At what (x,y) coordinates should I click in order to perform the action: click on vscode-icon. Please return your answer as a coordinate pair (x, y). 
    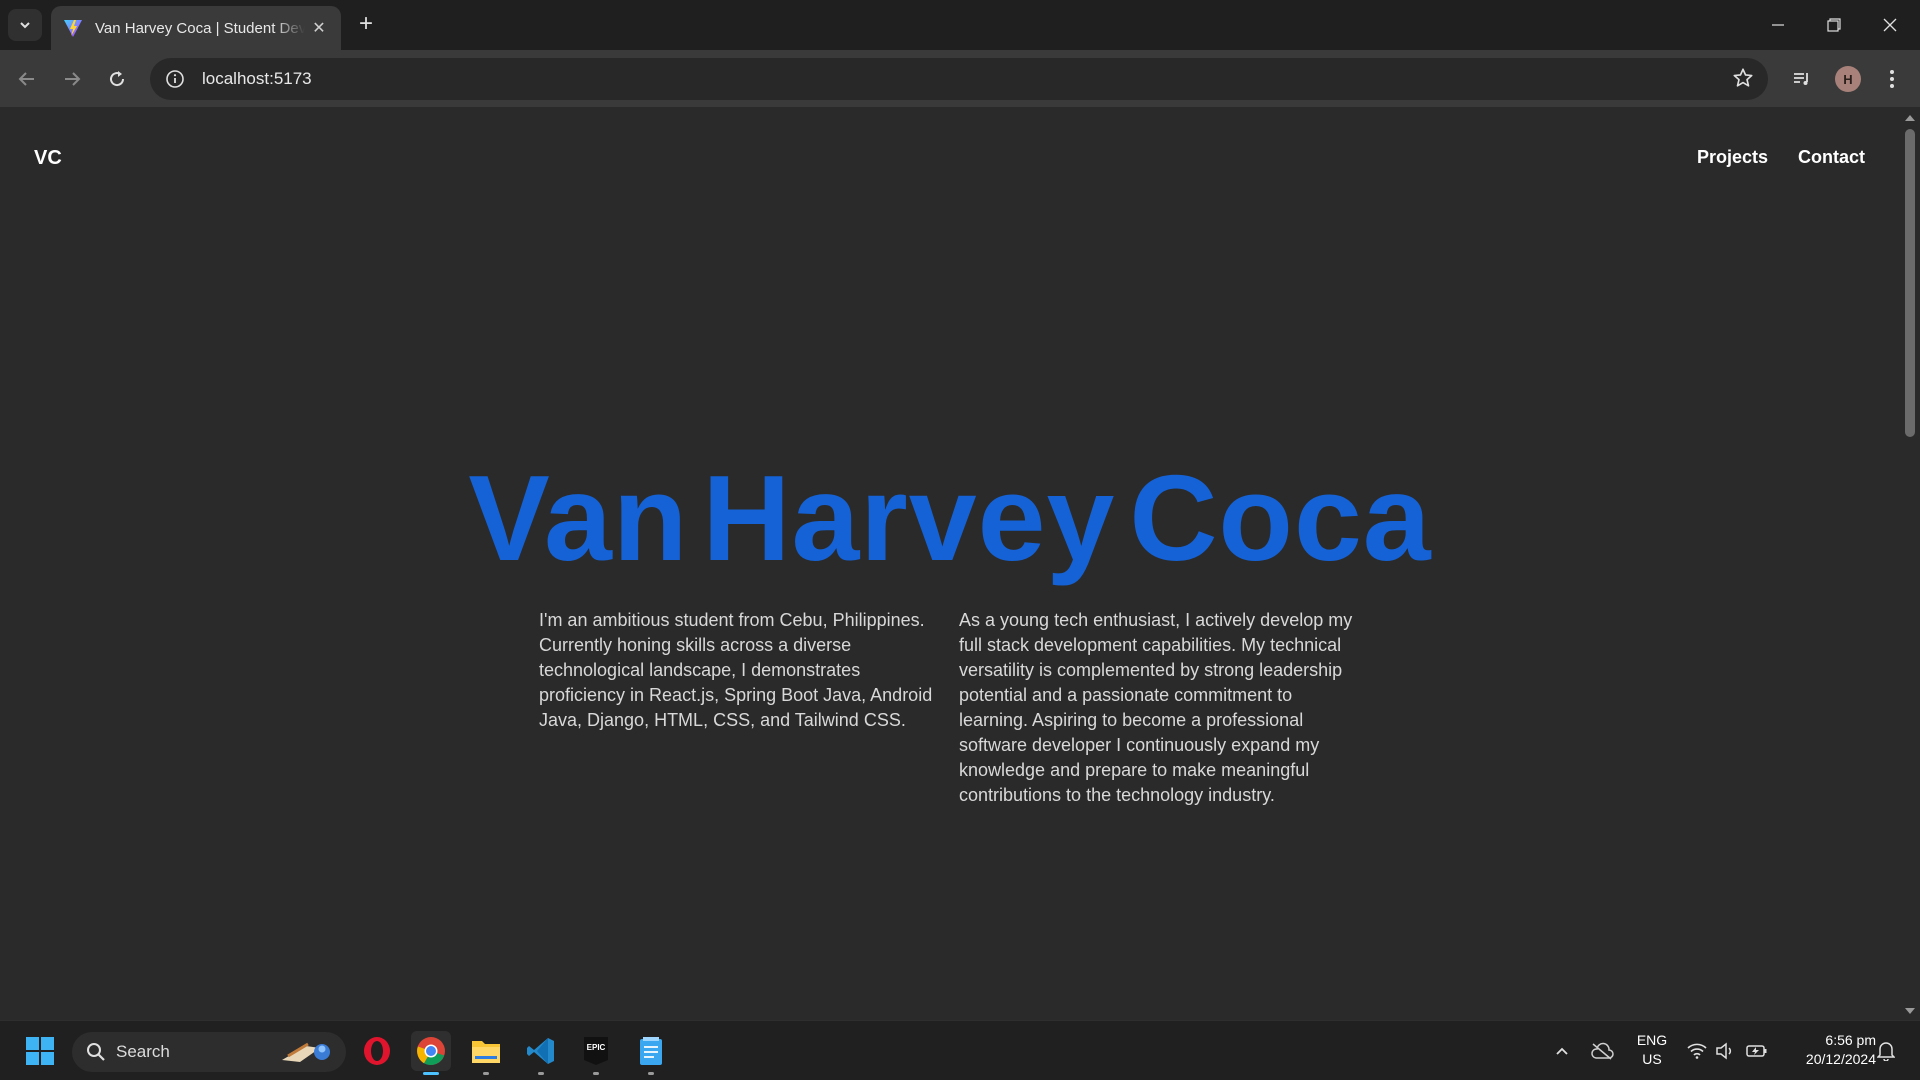
    Looking at the image, I should click on (540, 1051).